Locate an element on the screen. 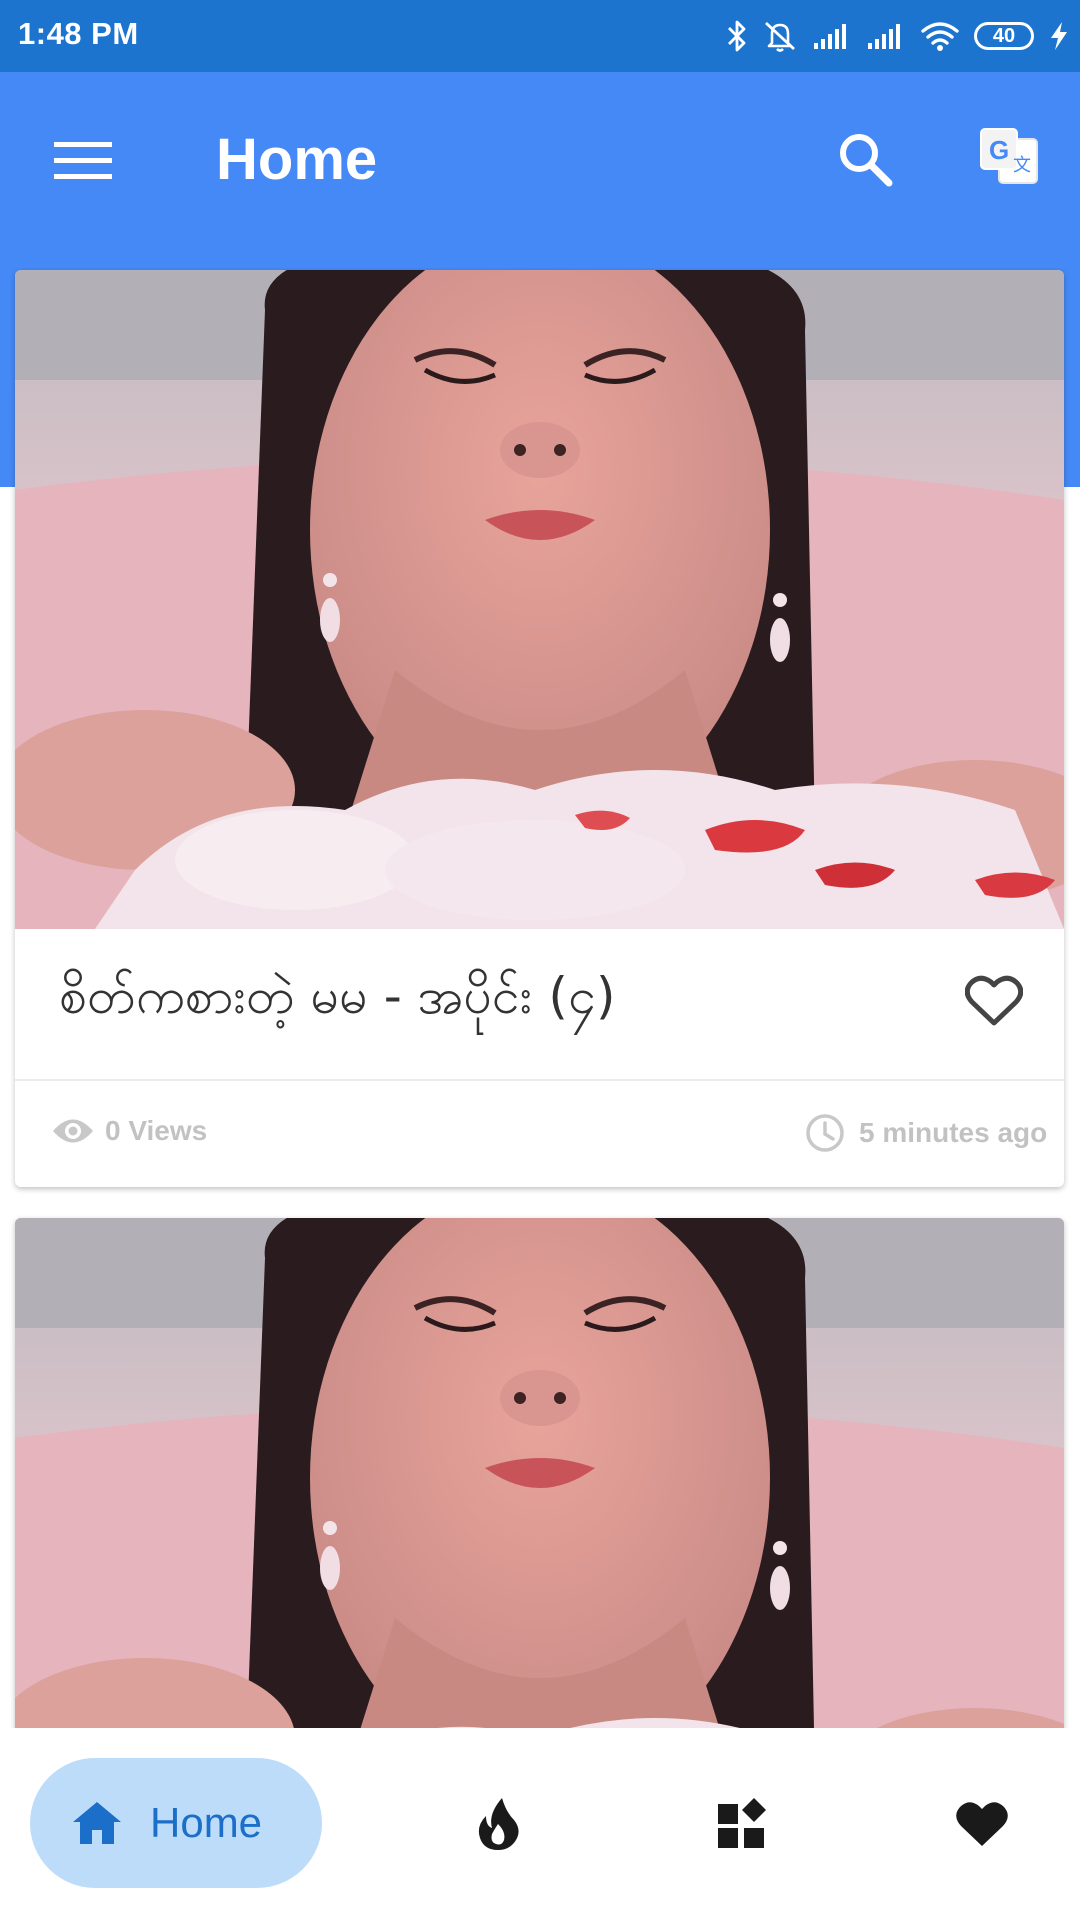 The height and width of the screenshot is (1920, 1080). status-icons: 40 is located at coordinates (898, 36).